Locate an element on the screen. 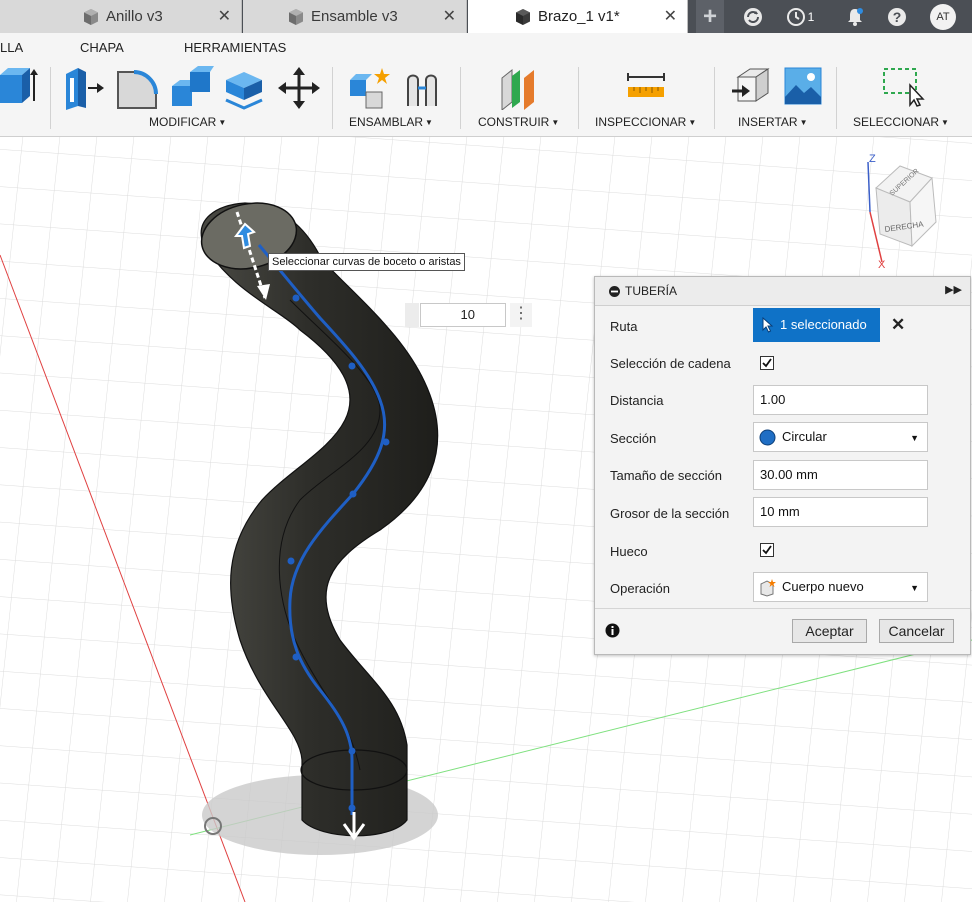 This screenshot has height=902, width=972. ribbon-tab-superficie: LLA is located at coordinates (11, 47).